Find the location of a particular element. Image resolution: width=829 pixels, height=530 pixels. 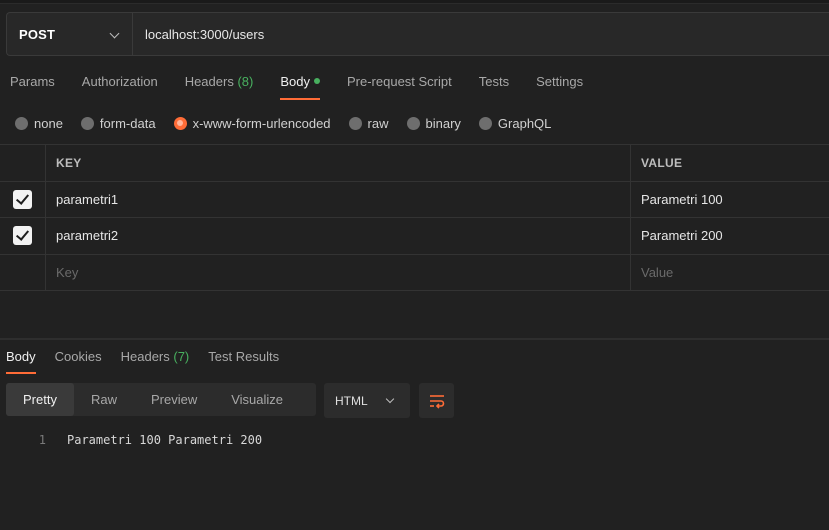

view-mode-visualize: Visualize is located at coordinates (257, 399).